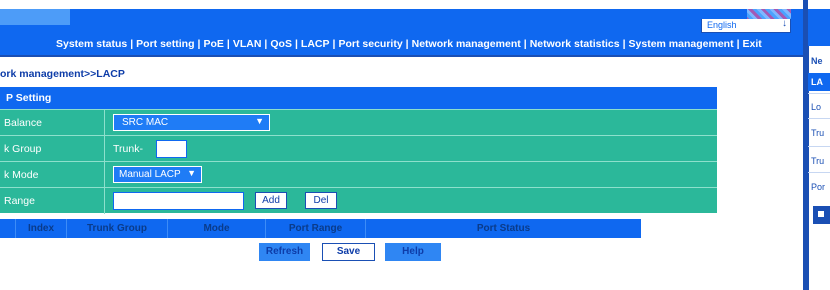  I want to click on side-menu-title: Ne, so click(817, 61).